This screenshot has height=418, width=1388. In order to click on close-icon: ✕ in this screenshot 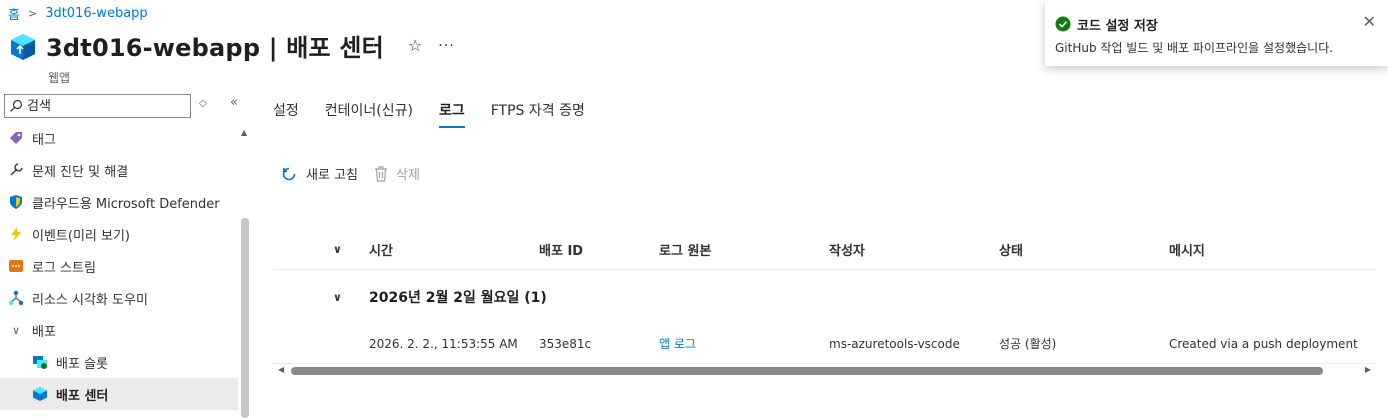, I will do `click(1369, 21)`.